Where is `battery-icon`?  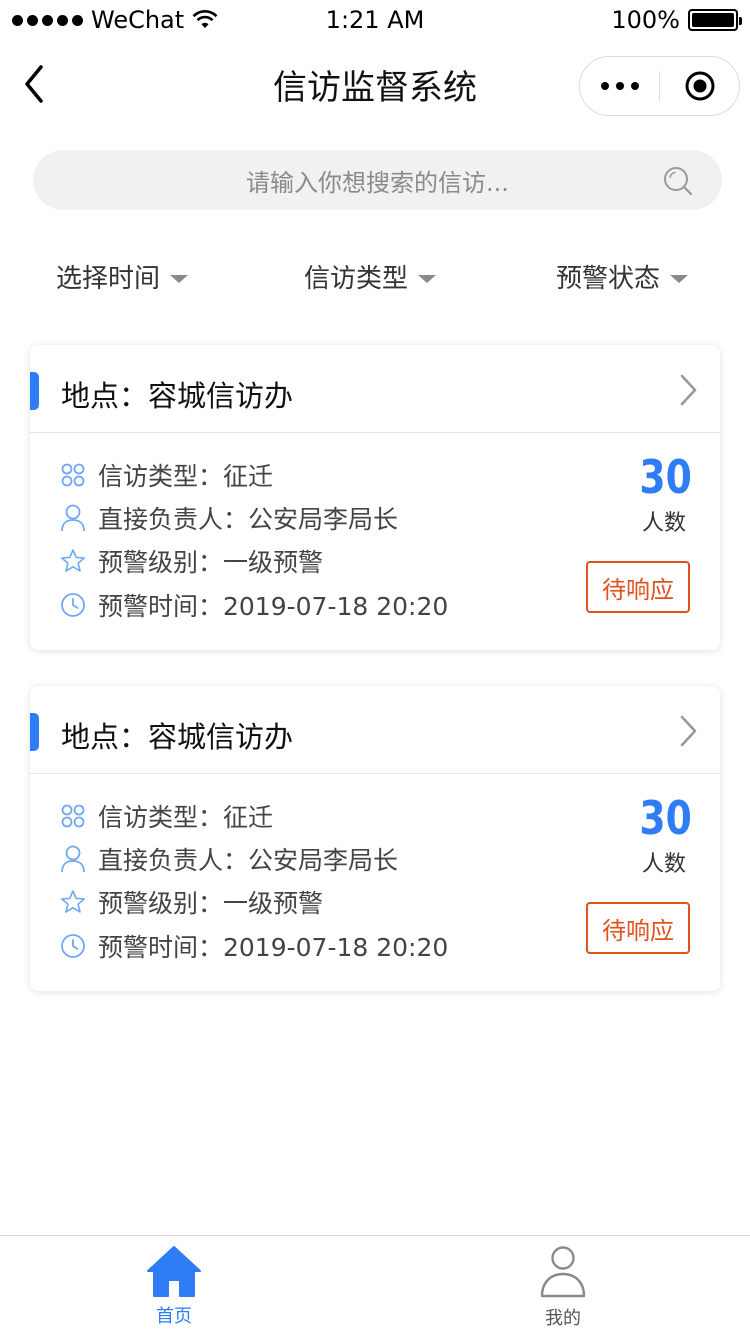
battery-icon is located at coordinates (715, 20).